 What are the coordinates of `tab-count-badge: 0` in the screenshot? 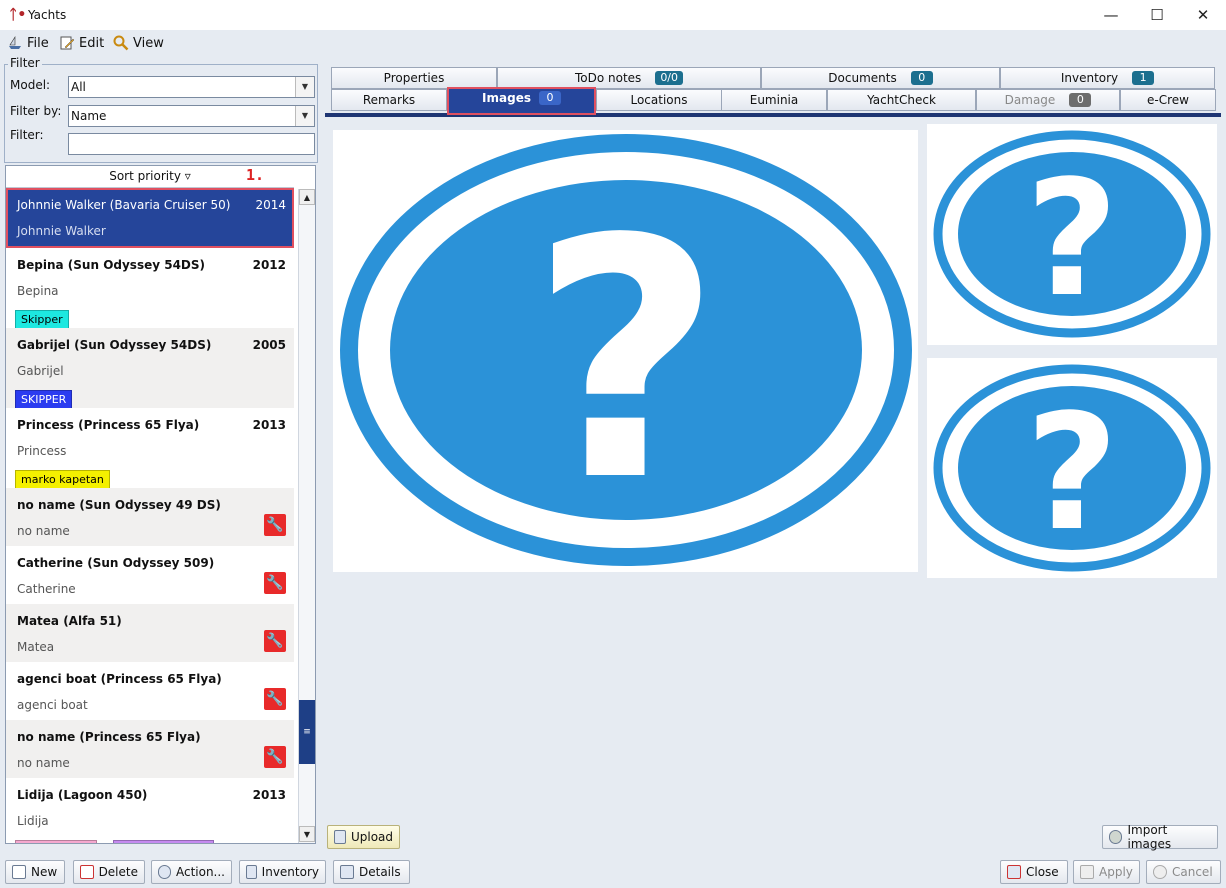 It's located at (1080, 100).